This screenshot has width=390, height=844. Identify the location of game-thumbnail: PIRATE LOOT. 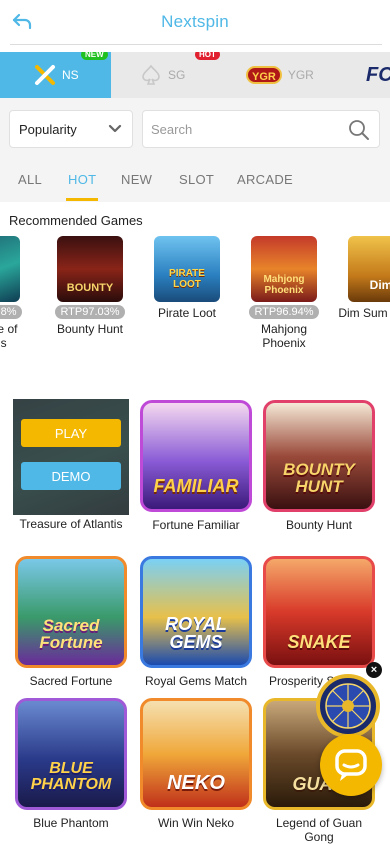
(187, 269).